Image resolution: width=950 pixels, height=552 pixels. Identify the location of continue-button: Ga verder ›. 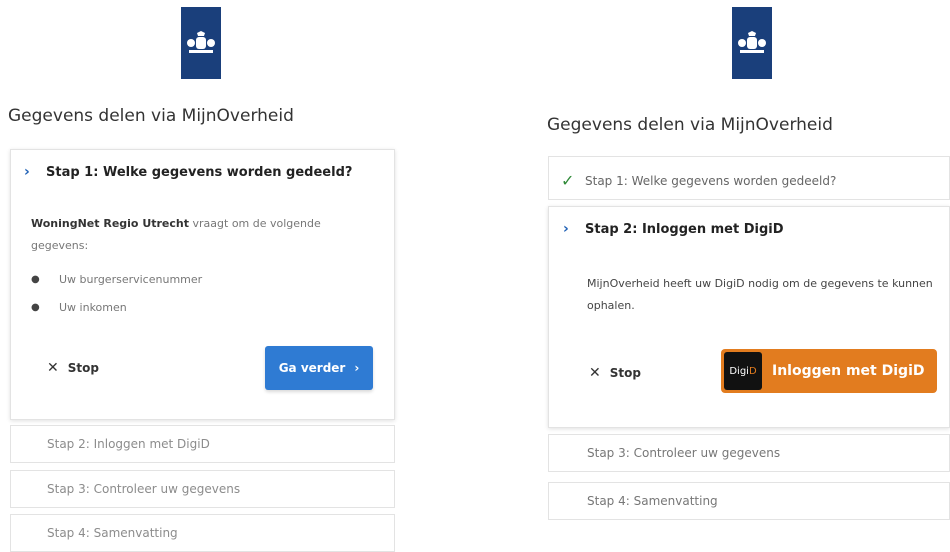
(319, 368).